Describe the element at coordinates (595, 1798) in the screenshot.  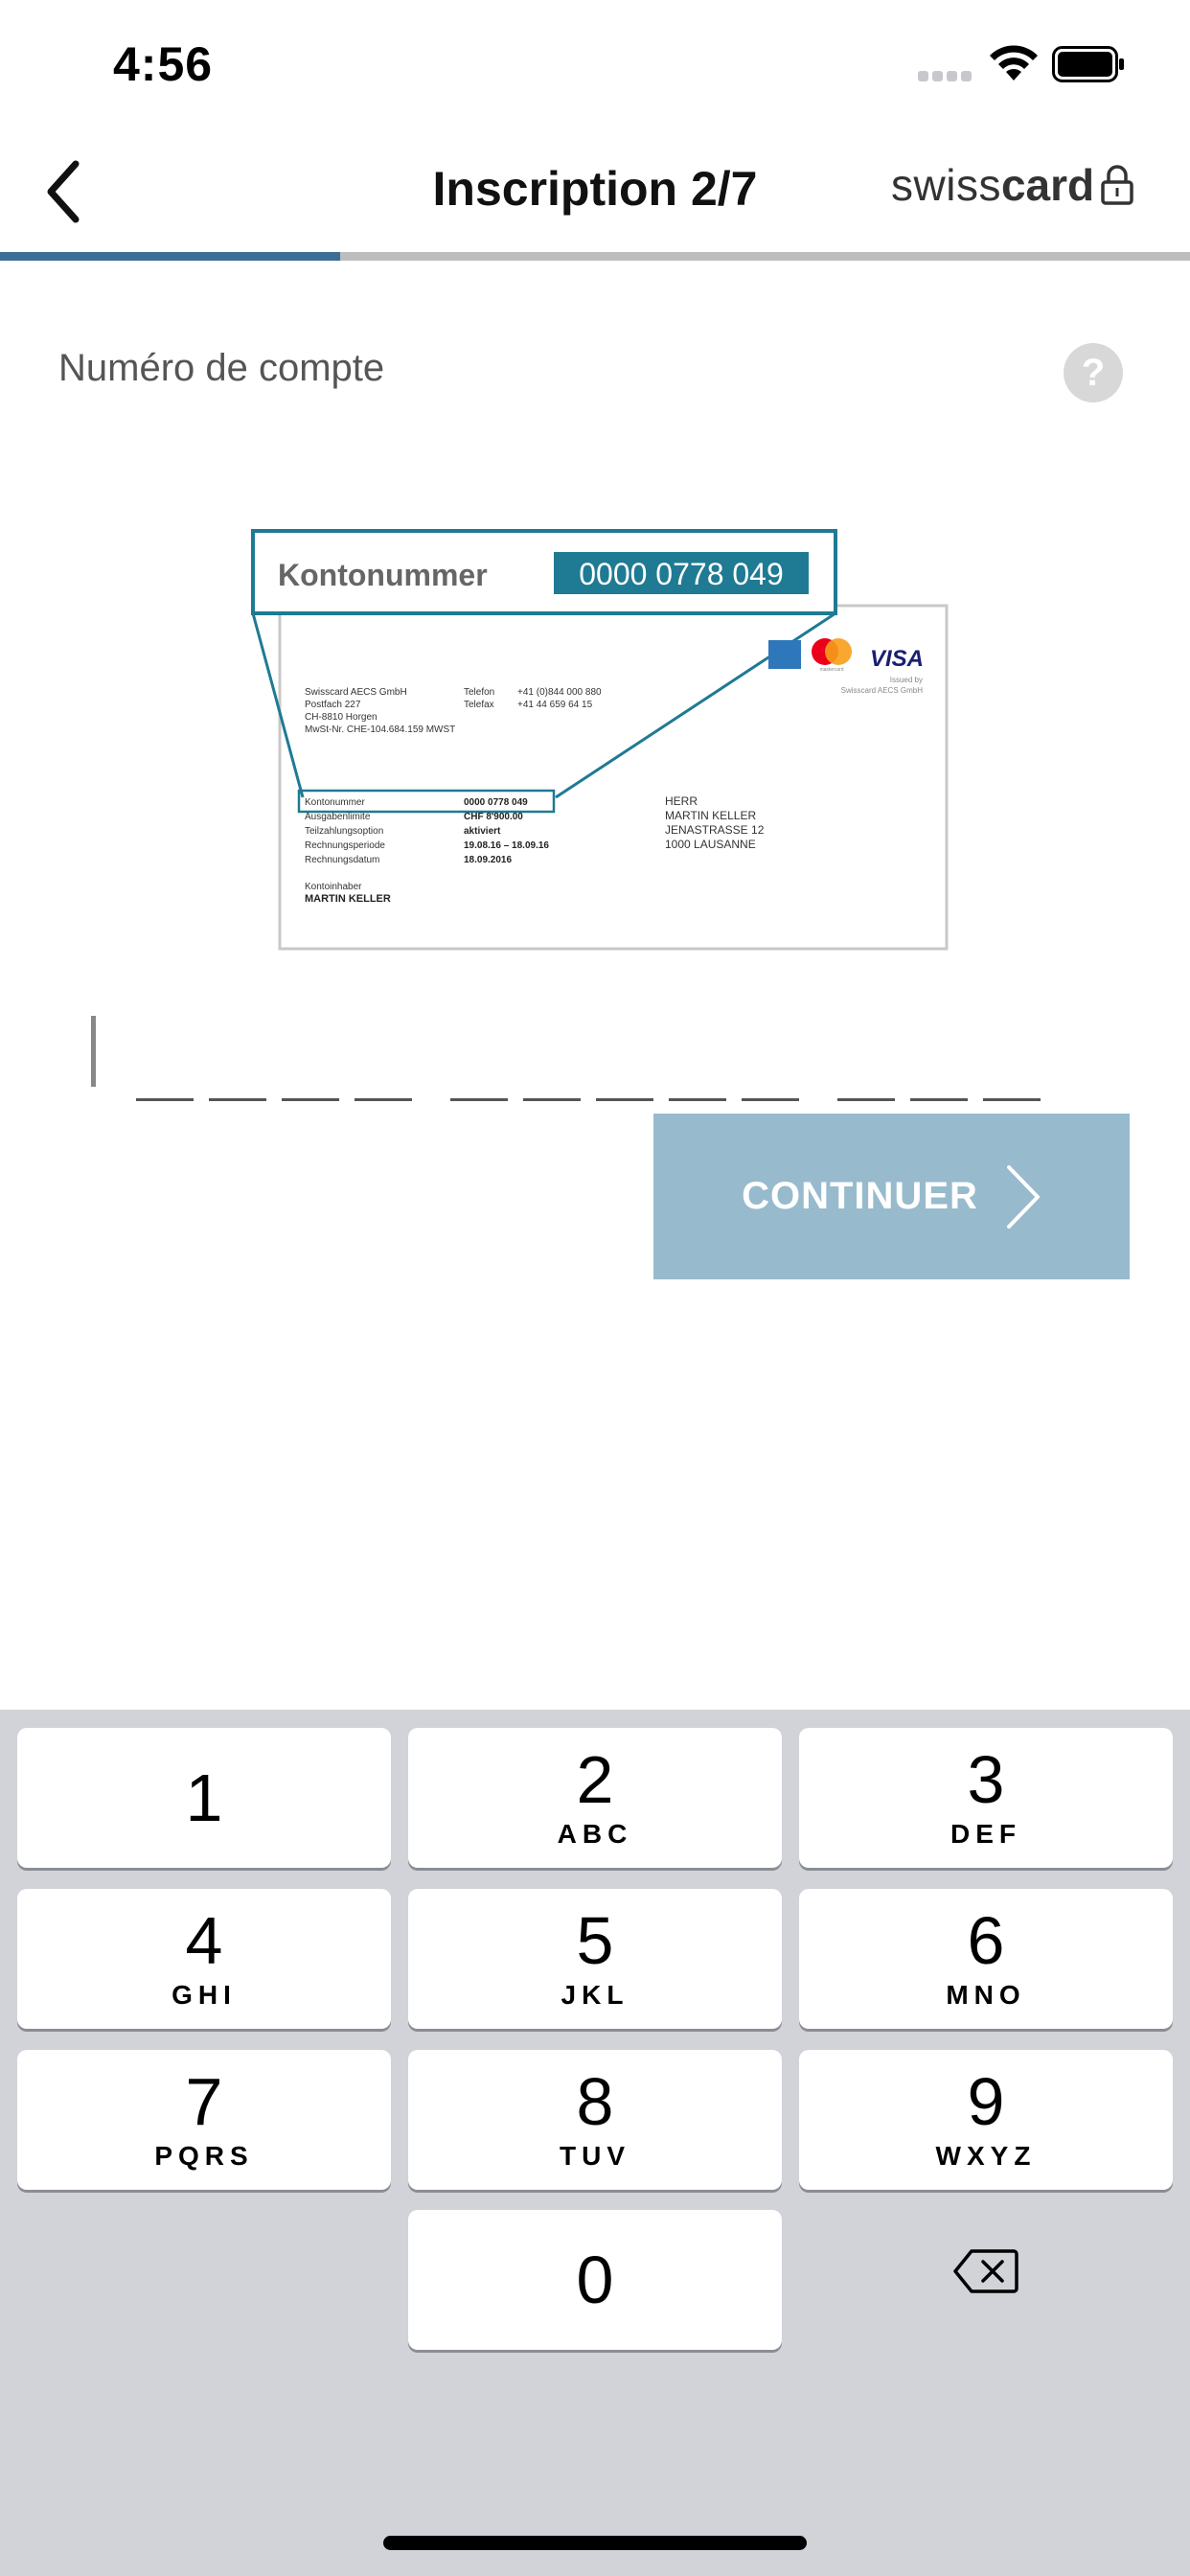
I see `key-2: 2 ABC` at that location.